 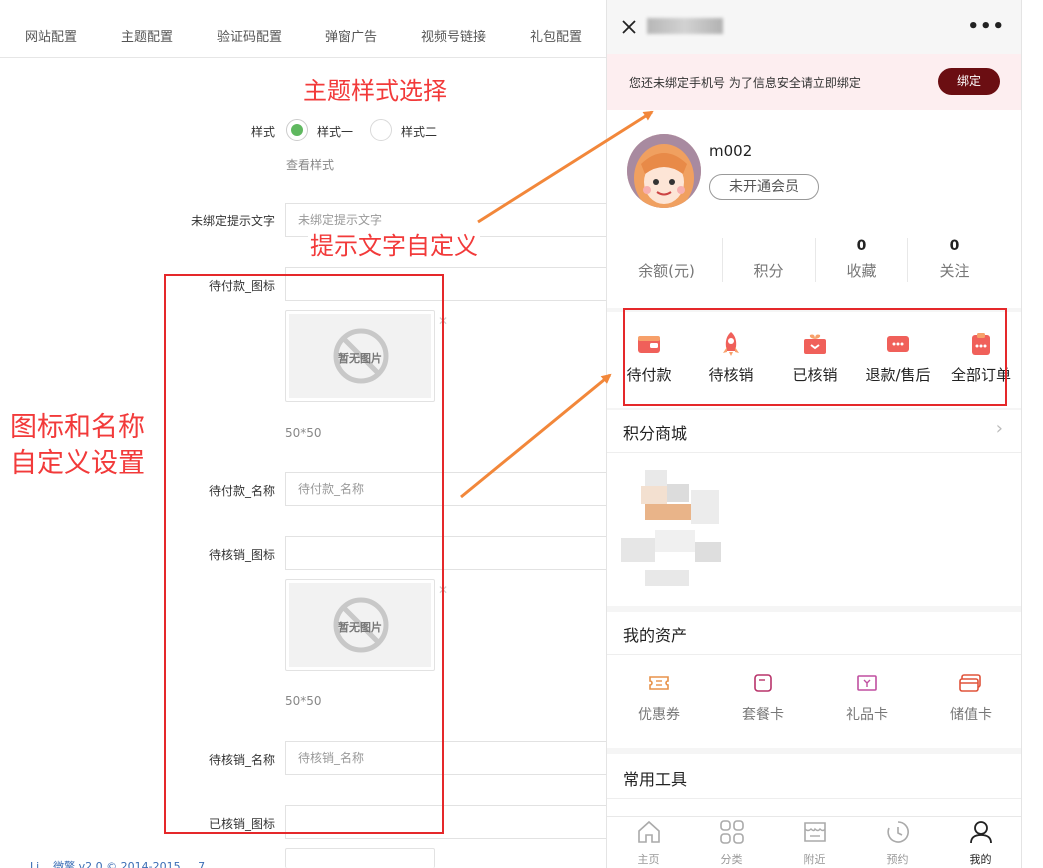 What do you see at coordinates (659, 715) in the screenshot?
I see `asset-label: 优惠券` at bounding box center [659, 715].